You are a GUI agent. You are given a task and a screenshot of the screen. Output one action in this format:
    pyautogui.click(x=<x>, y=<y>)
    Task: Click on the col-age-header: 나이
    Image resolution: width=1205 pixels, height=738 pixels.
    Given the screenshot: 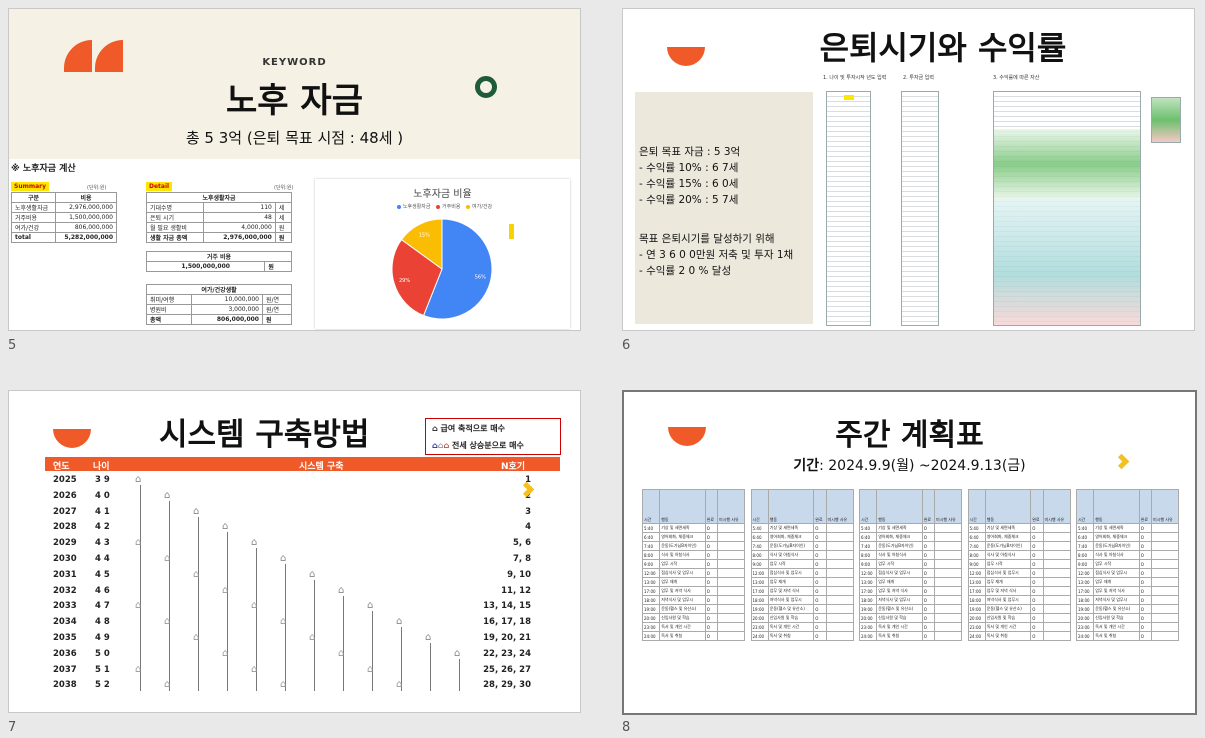 What is the action you would take?
    pyautogui.click(x=101, y=467)
    